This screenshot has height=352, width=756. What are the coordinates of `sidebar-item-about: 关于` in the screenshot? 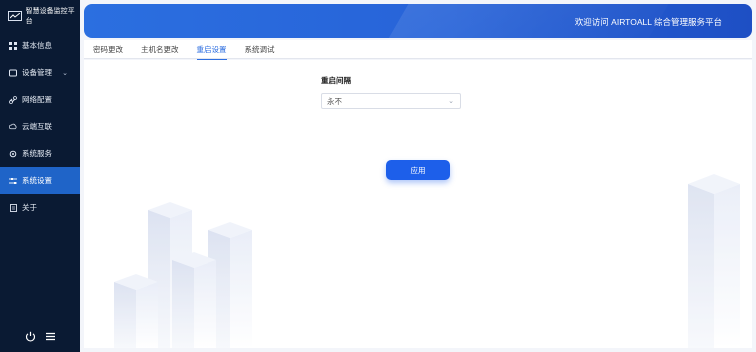 It's located at (40, 207).